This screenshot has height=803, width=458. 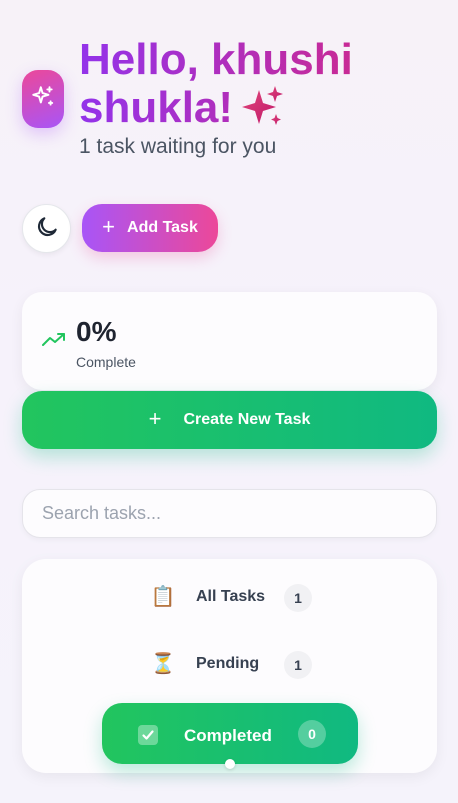 I want to click on add-task-button: + Add Task, so click(x=150, y=228).